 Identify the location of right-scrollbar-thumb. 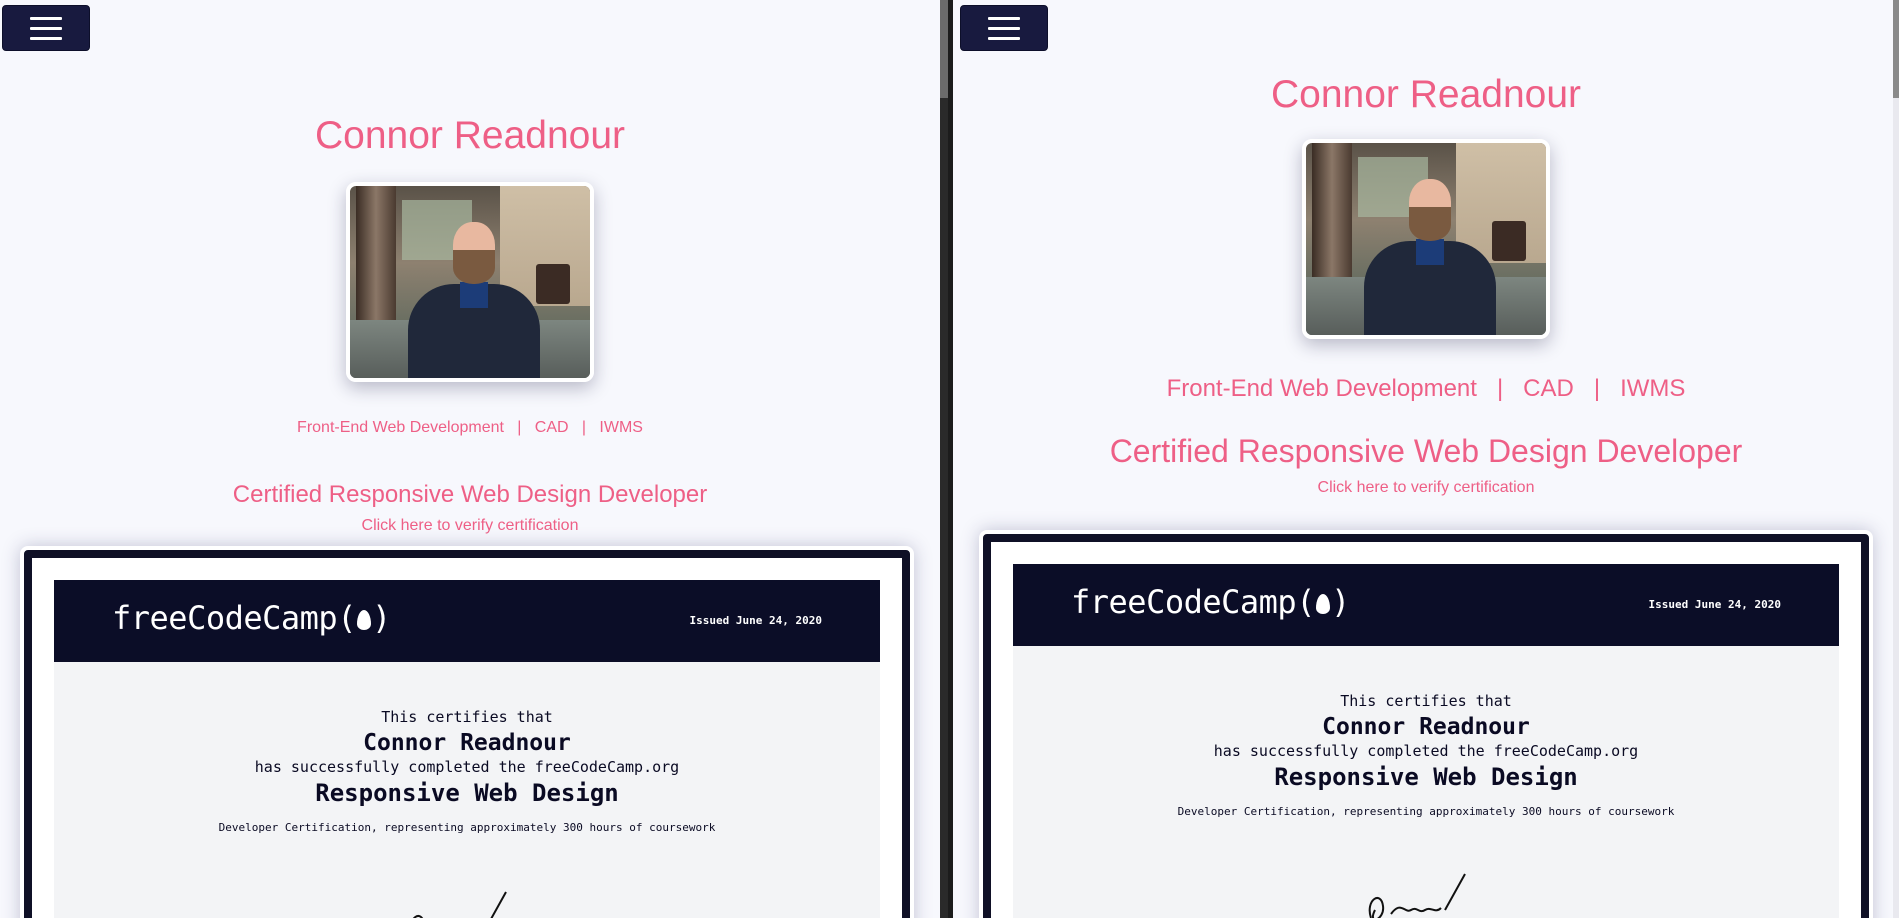
(1896, 49).